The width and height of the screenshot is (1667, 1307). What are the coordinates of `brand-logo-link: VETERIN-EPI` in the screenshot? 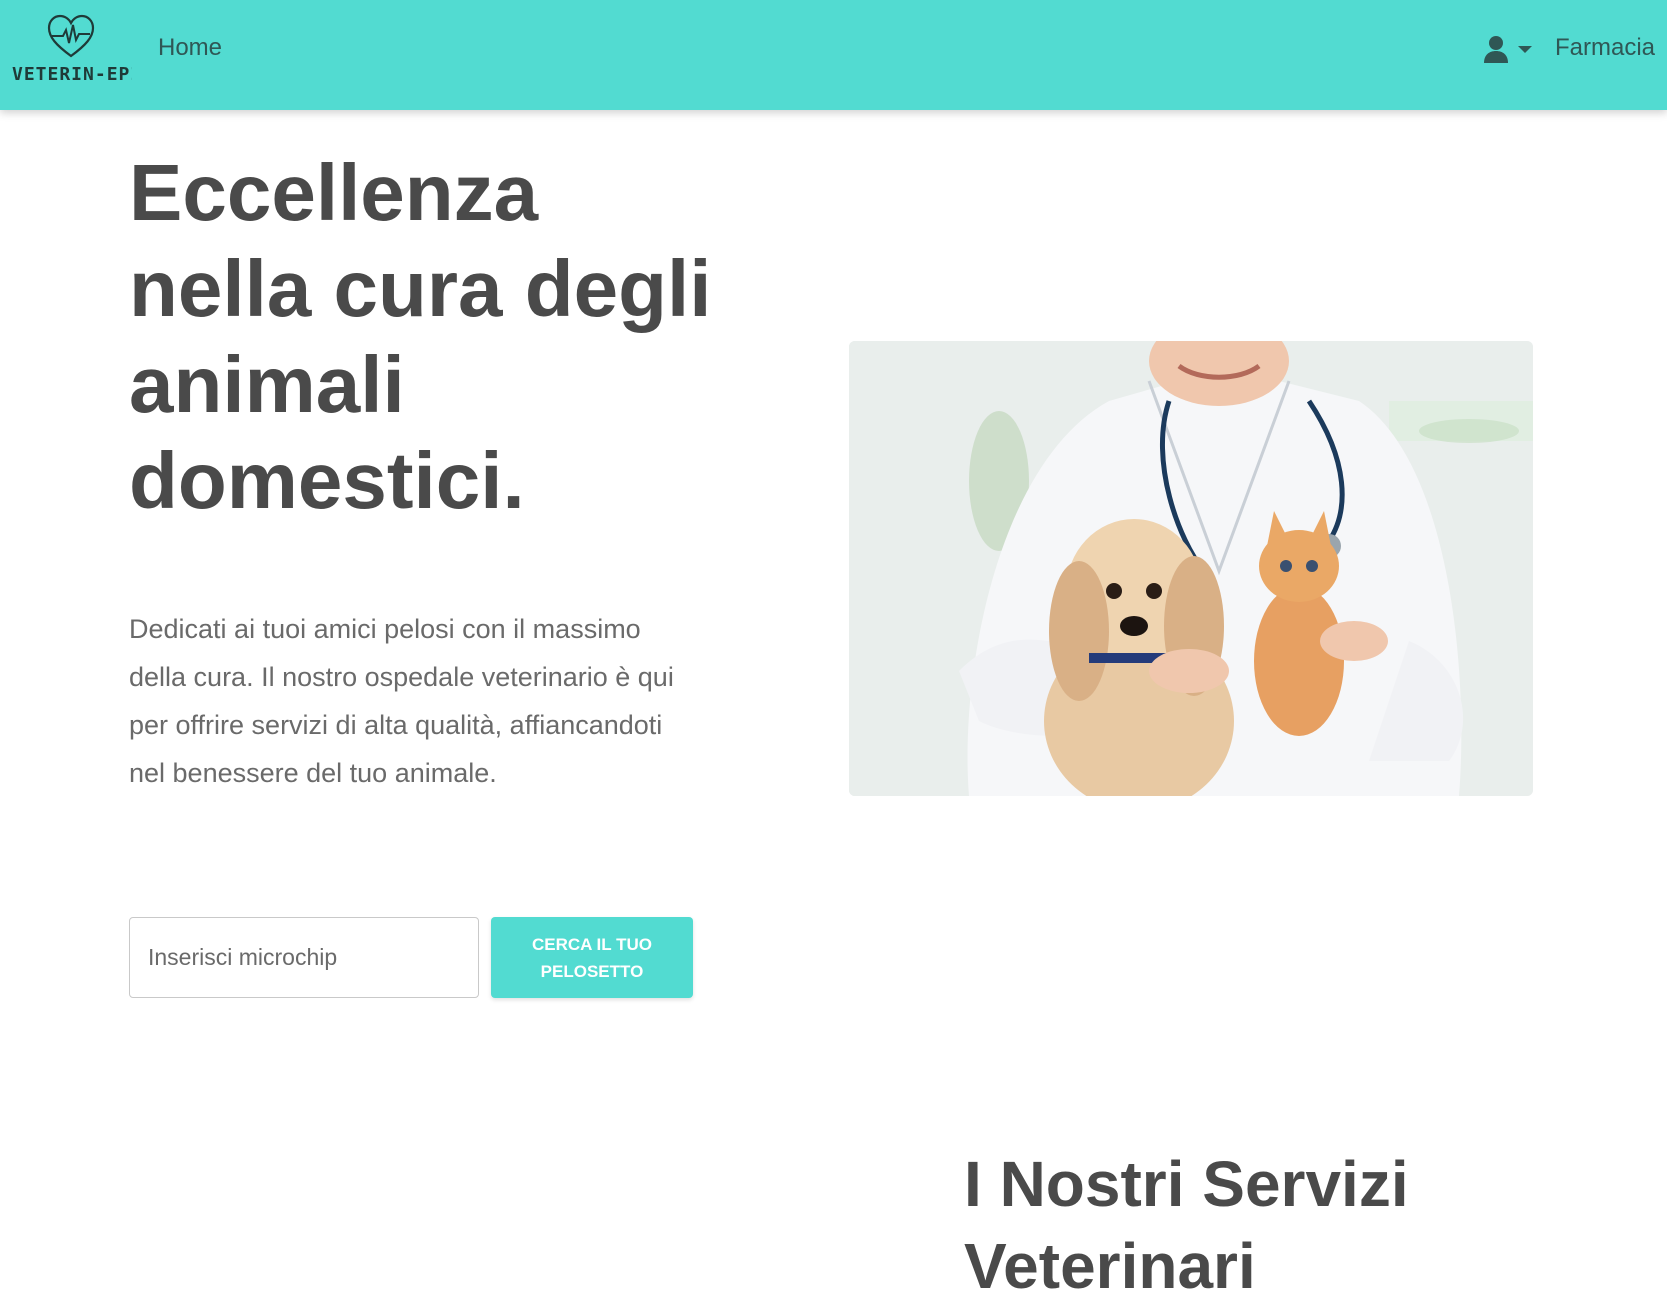 It's located at (71, 50).